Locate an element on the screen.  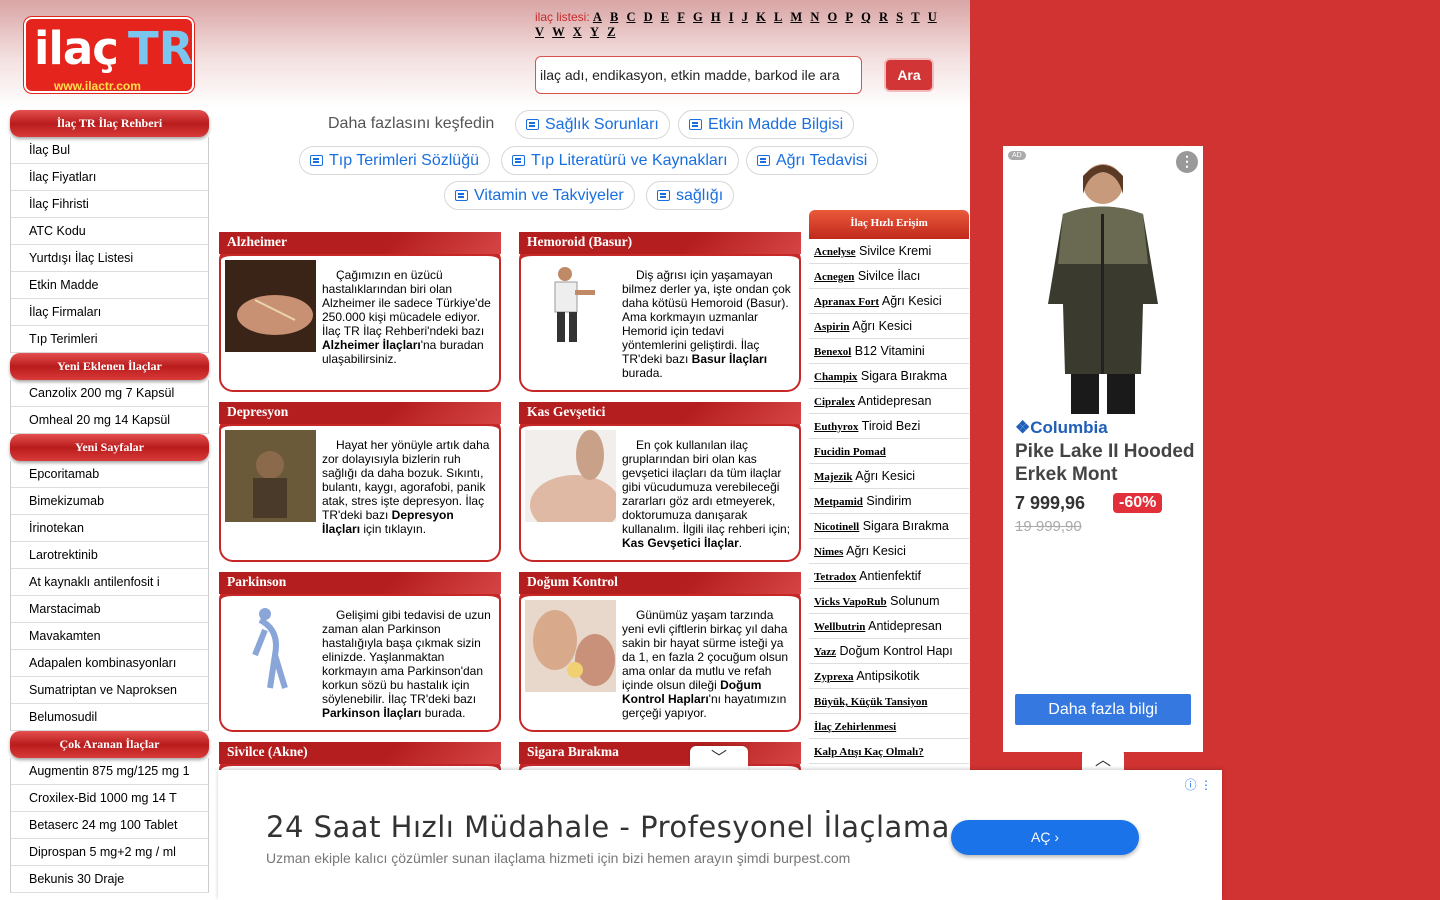
quick-access-link: Fucidin Pomad is located at coordinates (850, 452).